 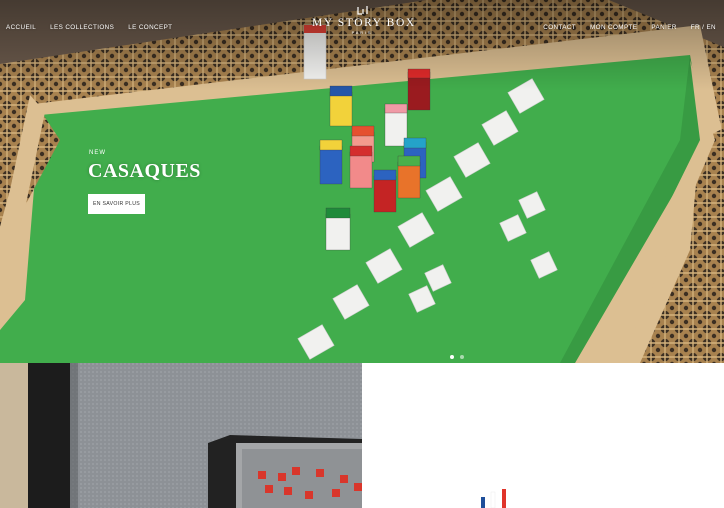 I want to click on main-nav-left: ACCUEIL LES COLLECTIONS LE CONCEPT, so click(x=89, y=27).